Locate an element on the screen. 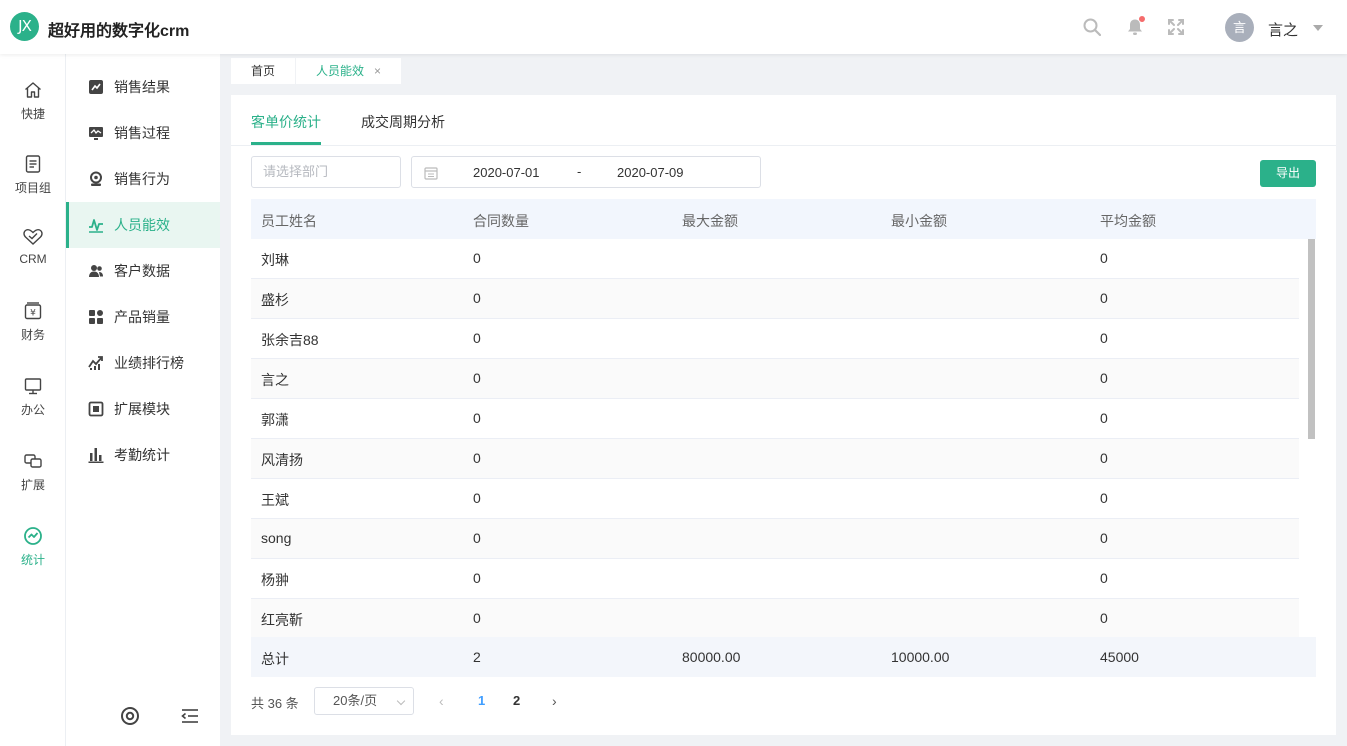 Image resolution: width=1347 pixels, height=746 pixels. prev-page-button: ‹ is located at coordinates (441, 701).